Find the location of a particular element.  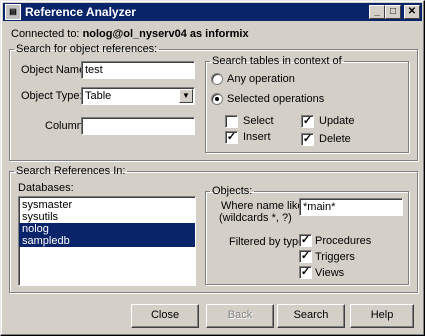

procedures-label: Procedures is located at coordinates (343, 241).